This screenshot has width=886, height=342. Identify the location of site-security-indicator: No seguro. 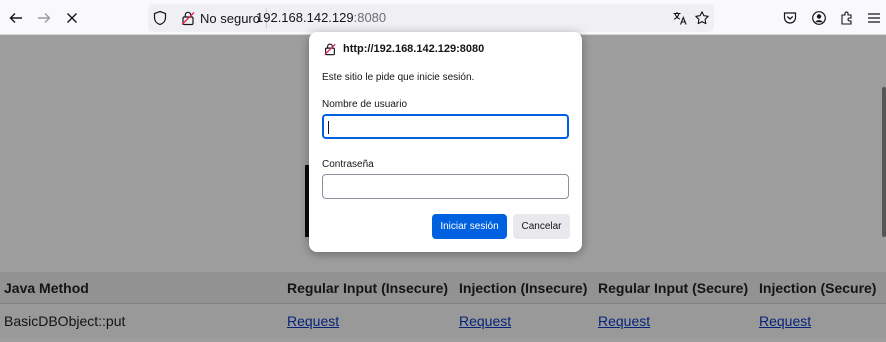
(221, 18).